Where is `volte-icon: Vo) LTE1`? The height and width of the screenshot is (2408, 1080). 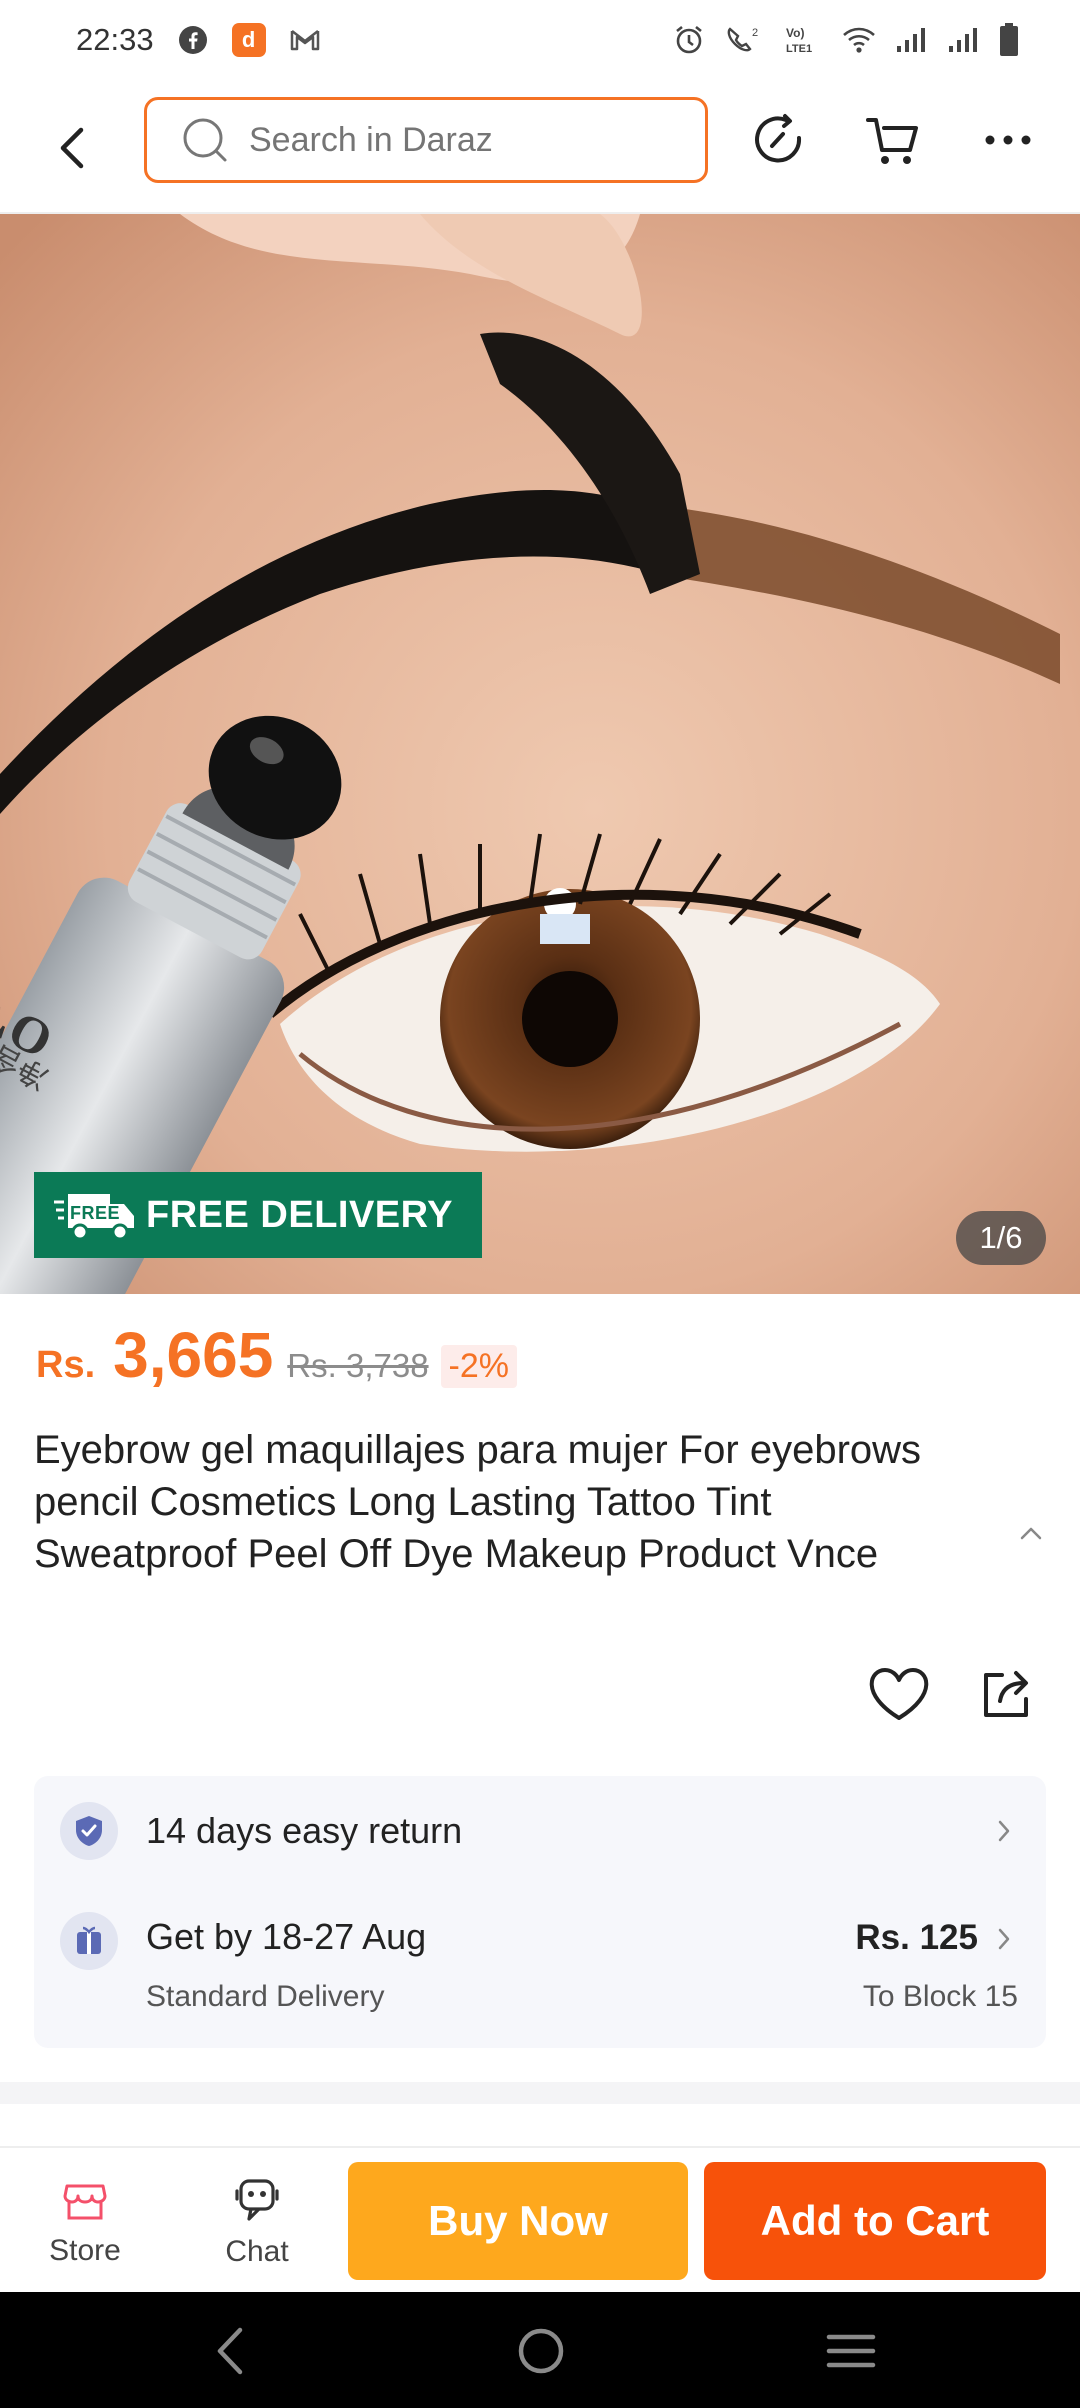
volte-icon: Vo) LTE1 is located at coordinates (804, 40).